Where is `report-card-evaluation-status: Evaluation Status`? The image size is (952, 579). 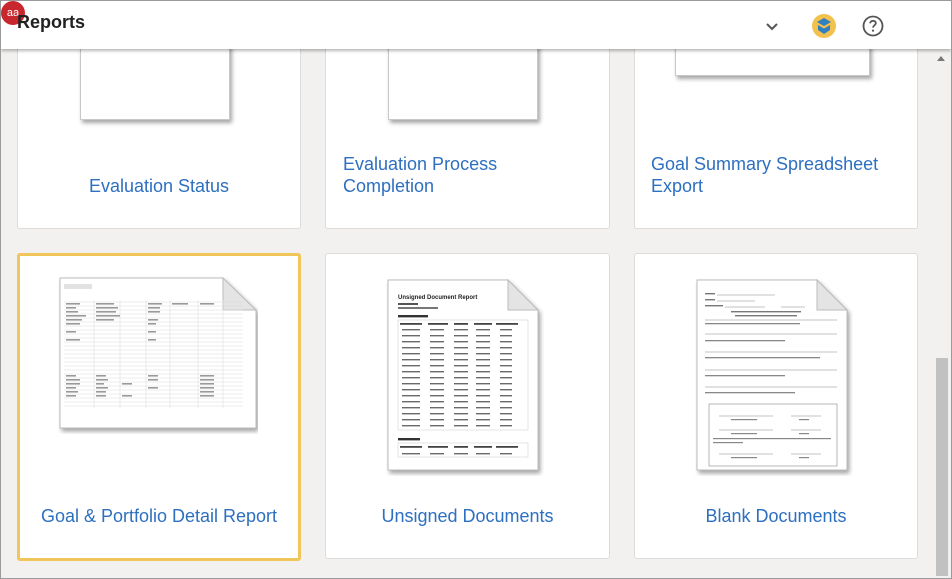 report-card-evaluation-status: Evaluation Status is located at coordinates (159, 139).